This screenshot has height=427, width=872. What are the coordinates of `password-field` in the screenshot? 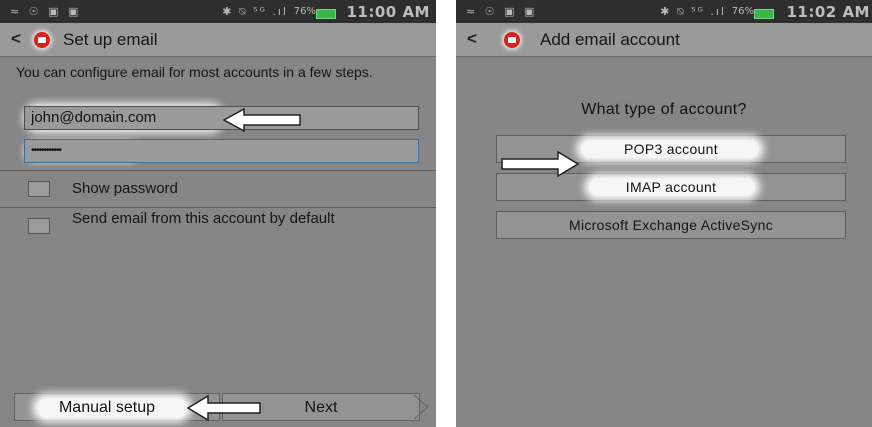 It's located at (221, 151).